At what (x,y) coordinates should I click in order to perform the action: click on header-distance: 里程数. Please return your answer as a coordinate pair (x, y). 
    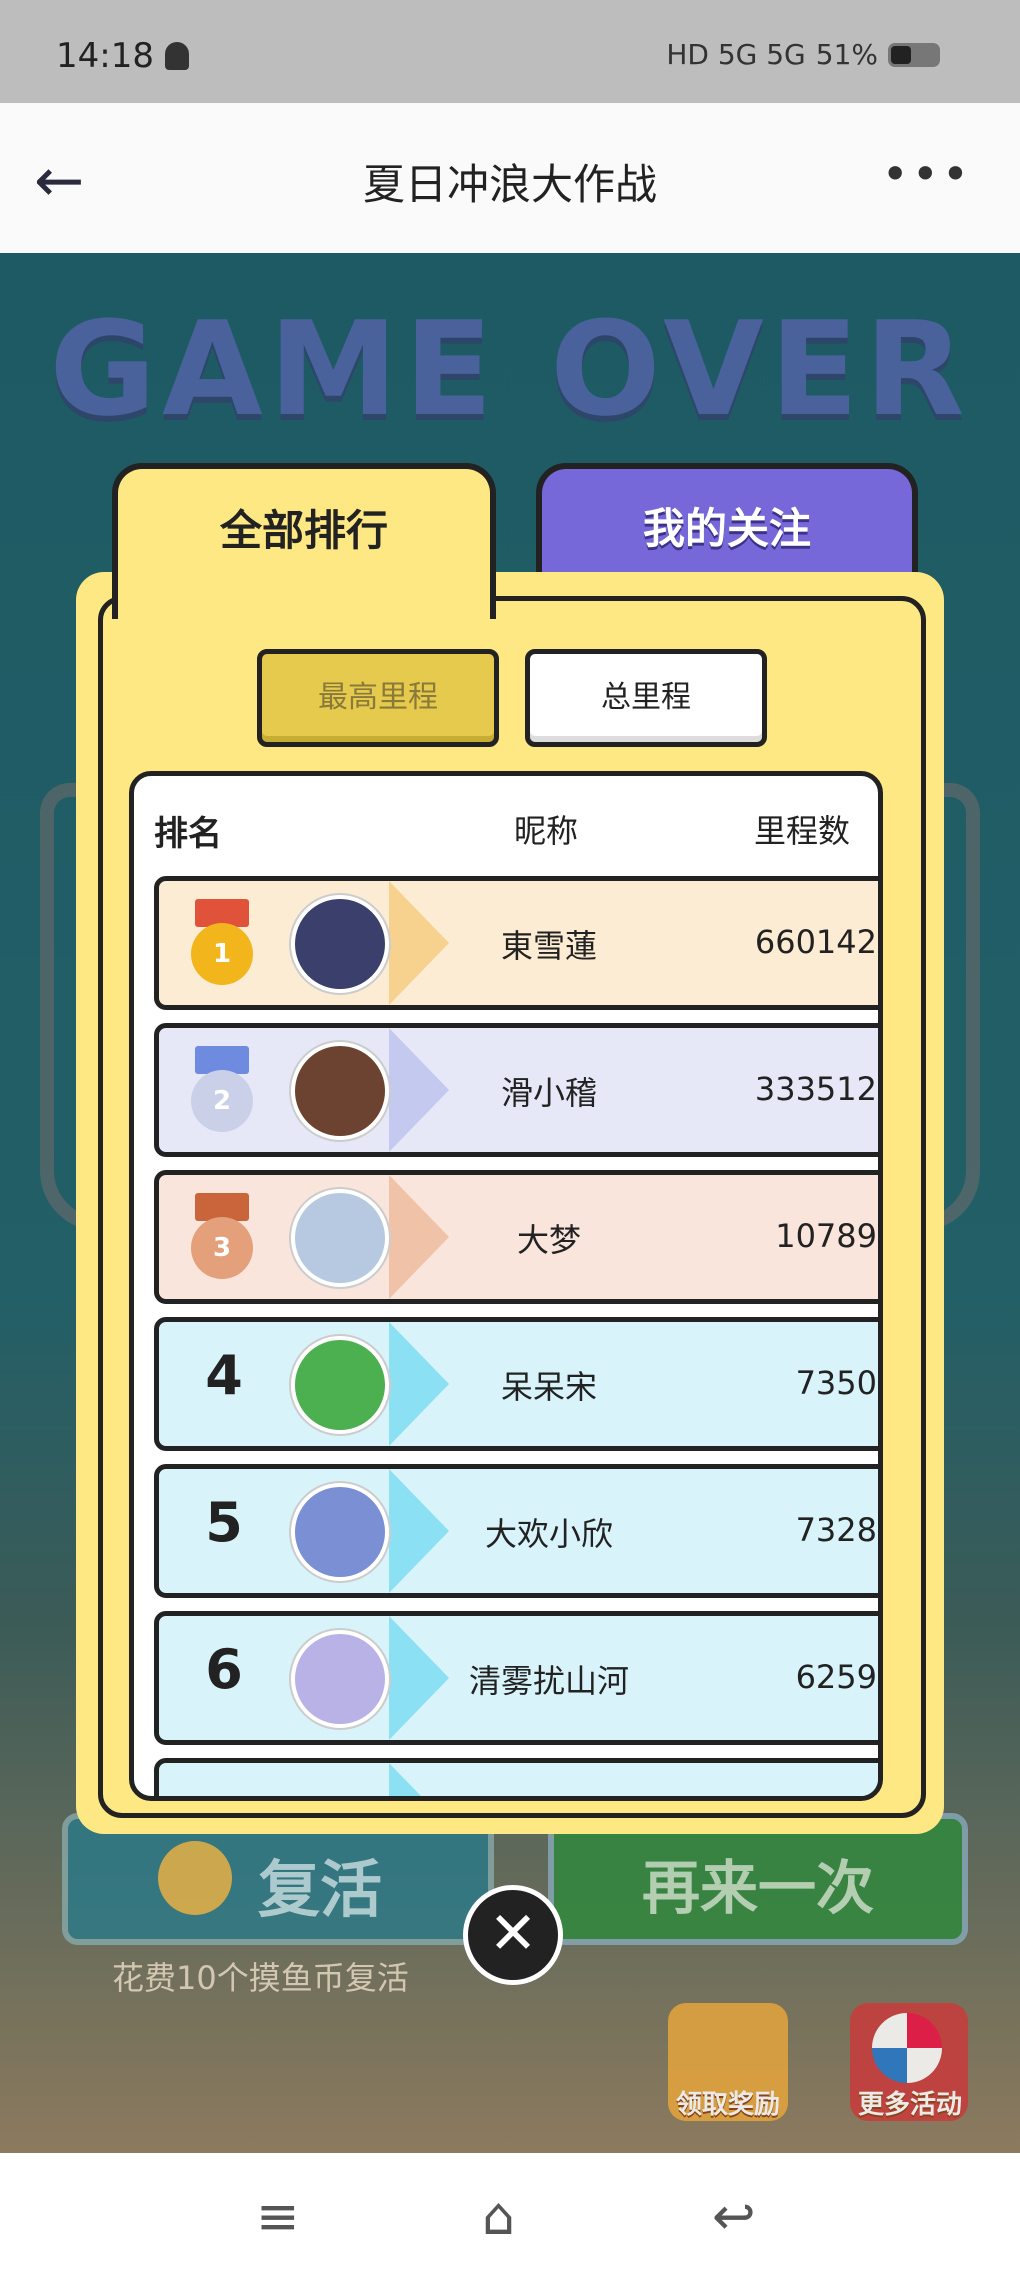
    Looking at the image, I should click on (802, 831).